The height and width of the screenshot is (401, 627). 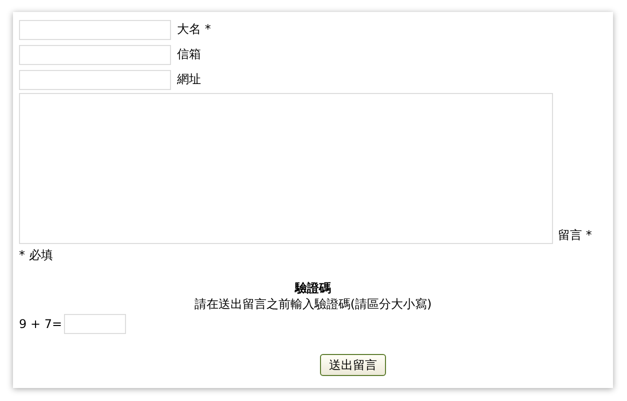 I want to click on answer-field, so click(x=95, y=324).